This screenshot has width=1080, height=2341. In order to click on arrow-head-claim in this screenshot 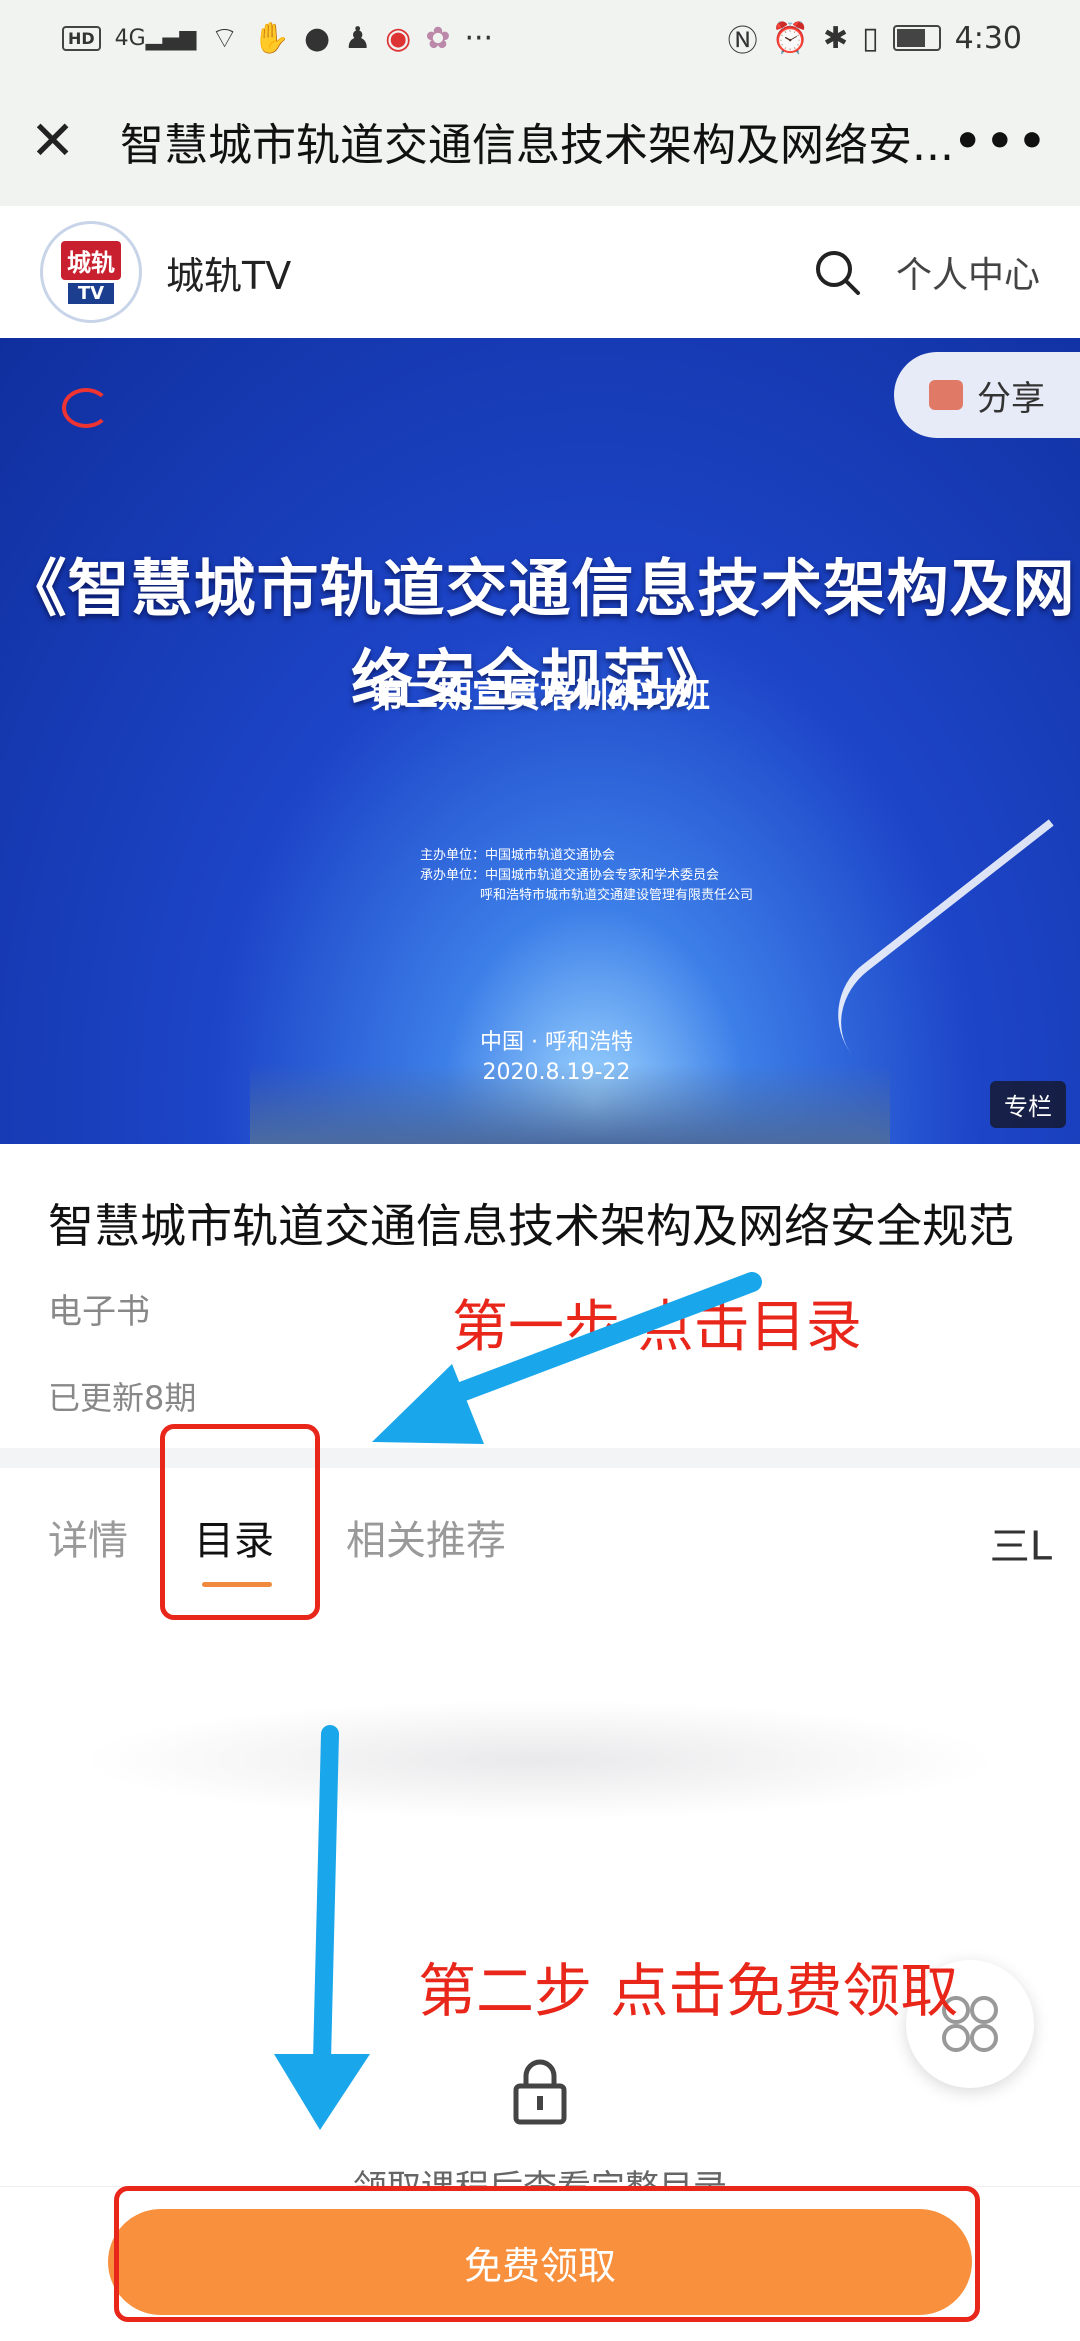, I will do `click(322, 2092)`.